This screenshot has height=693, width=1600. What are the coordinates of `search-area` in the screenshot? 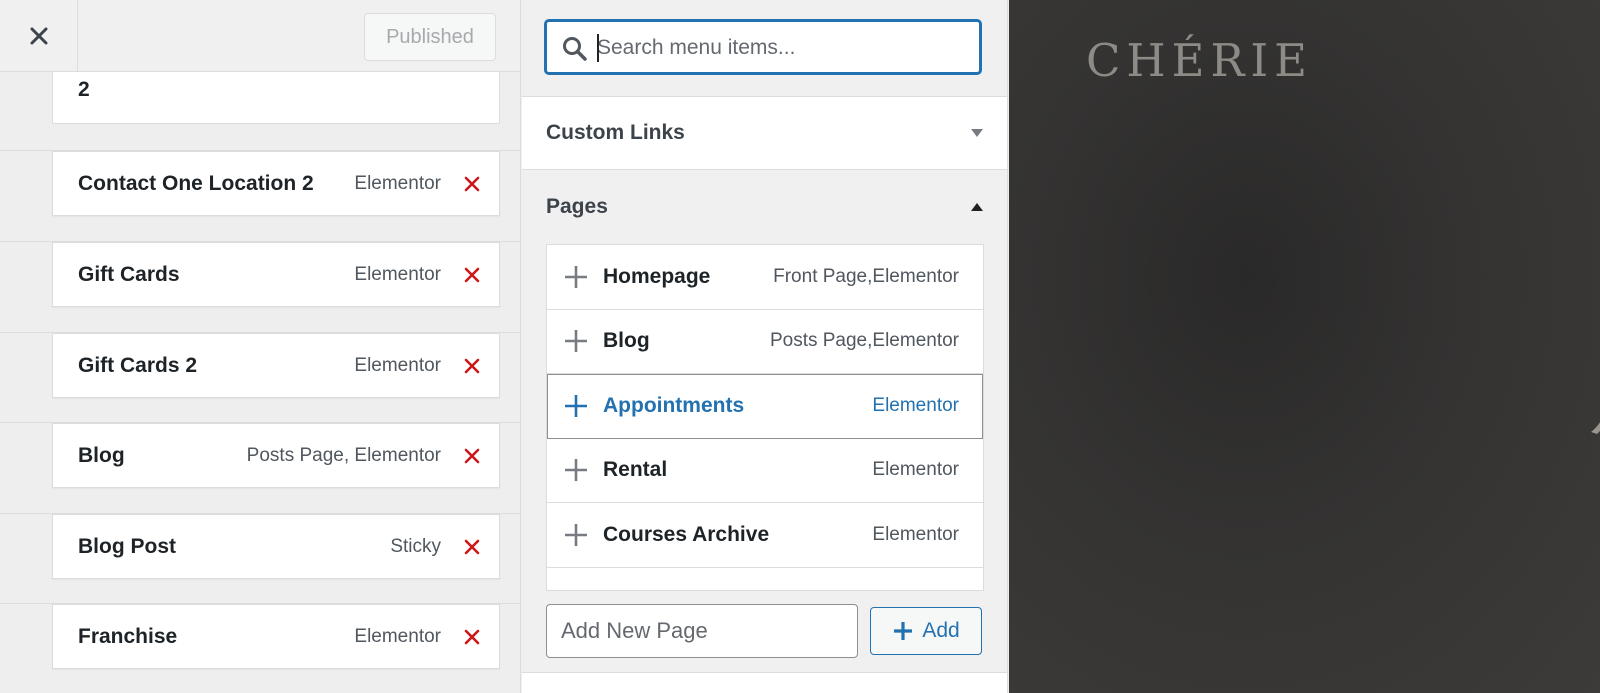 It's located at (764, 48).